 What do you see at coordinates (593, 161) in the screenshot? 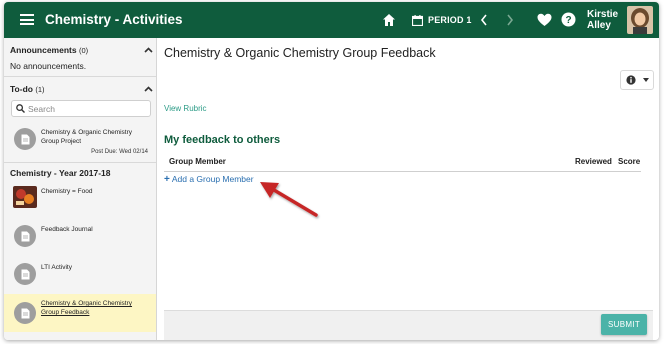
I see `column-header-reviewed: Reviewed` at bounding box center [593, 161].